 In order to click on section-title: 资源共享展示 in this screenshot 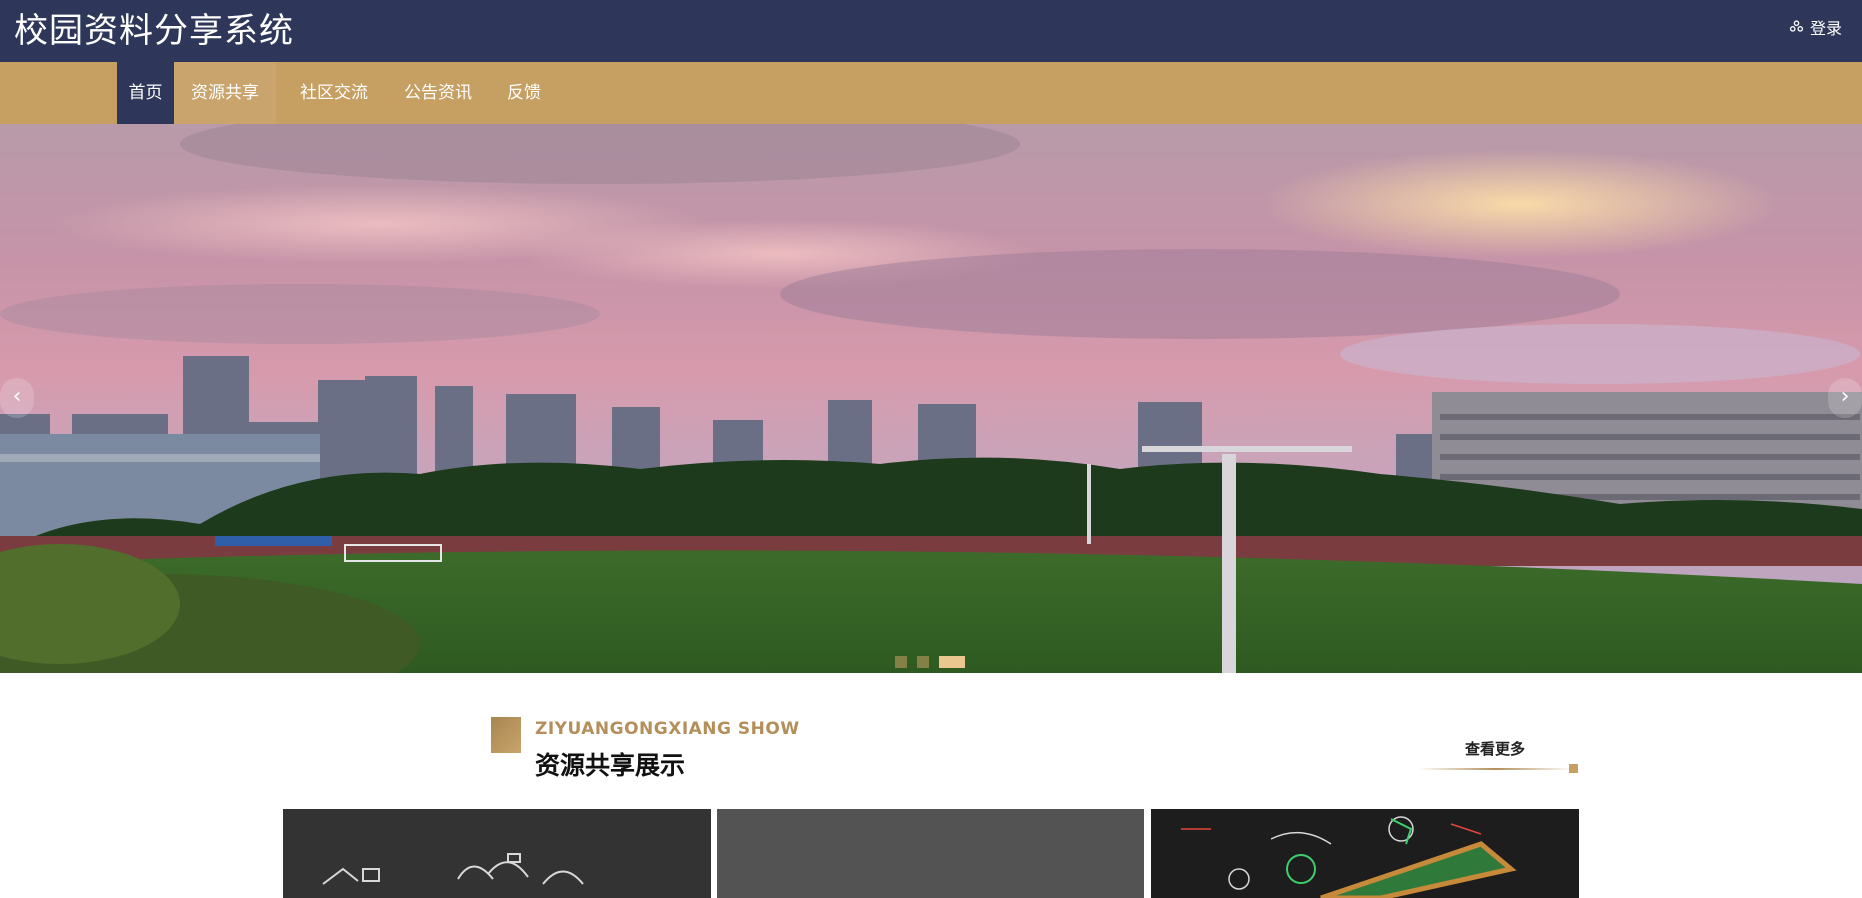, I will do `click(610, 765)`.